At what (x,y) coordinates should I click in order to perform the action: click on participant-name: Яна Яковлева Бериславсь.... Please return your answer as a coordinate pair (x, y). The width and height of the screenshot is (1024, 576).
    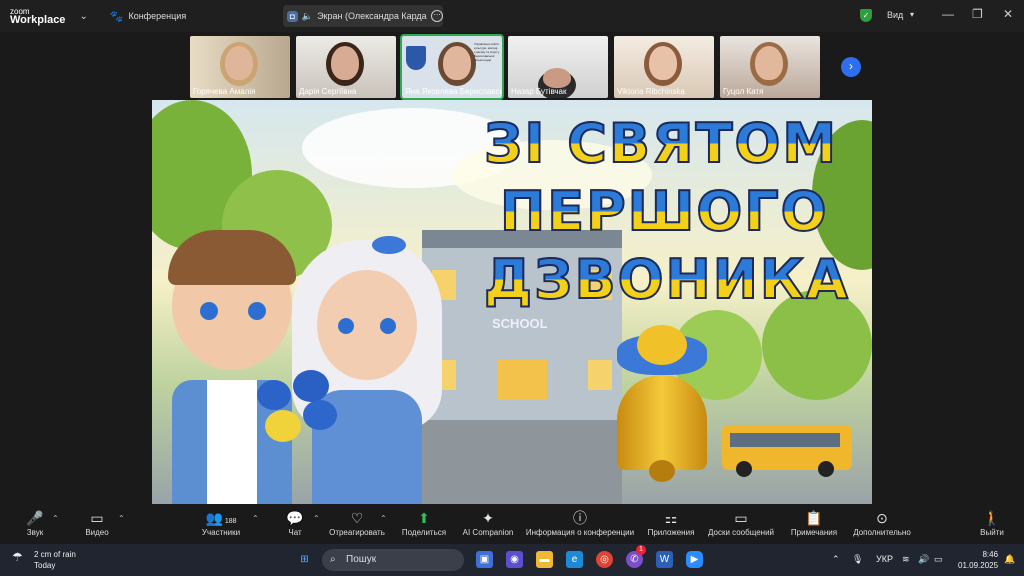
    Looking at the image, I should click on (453, 91).